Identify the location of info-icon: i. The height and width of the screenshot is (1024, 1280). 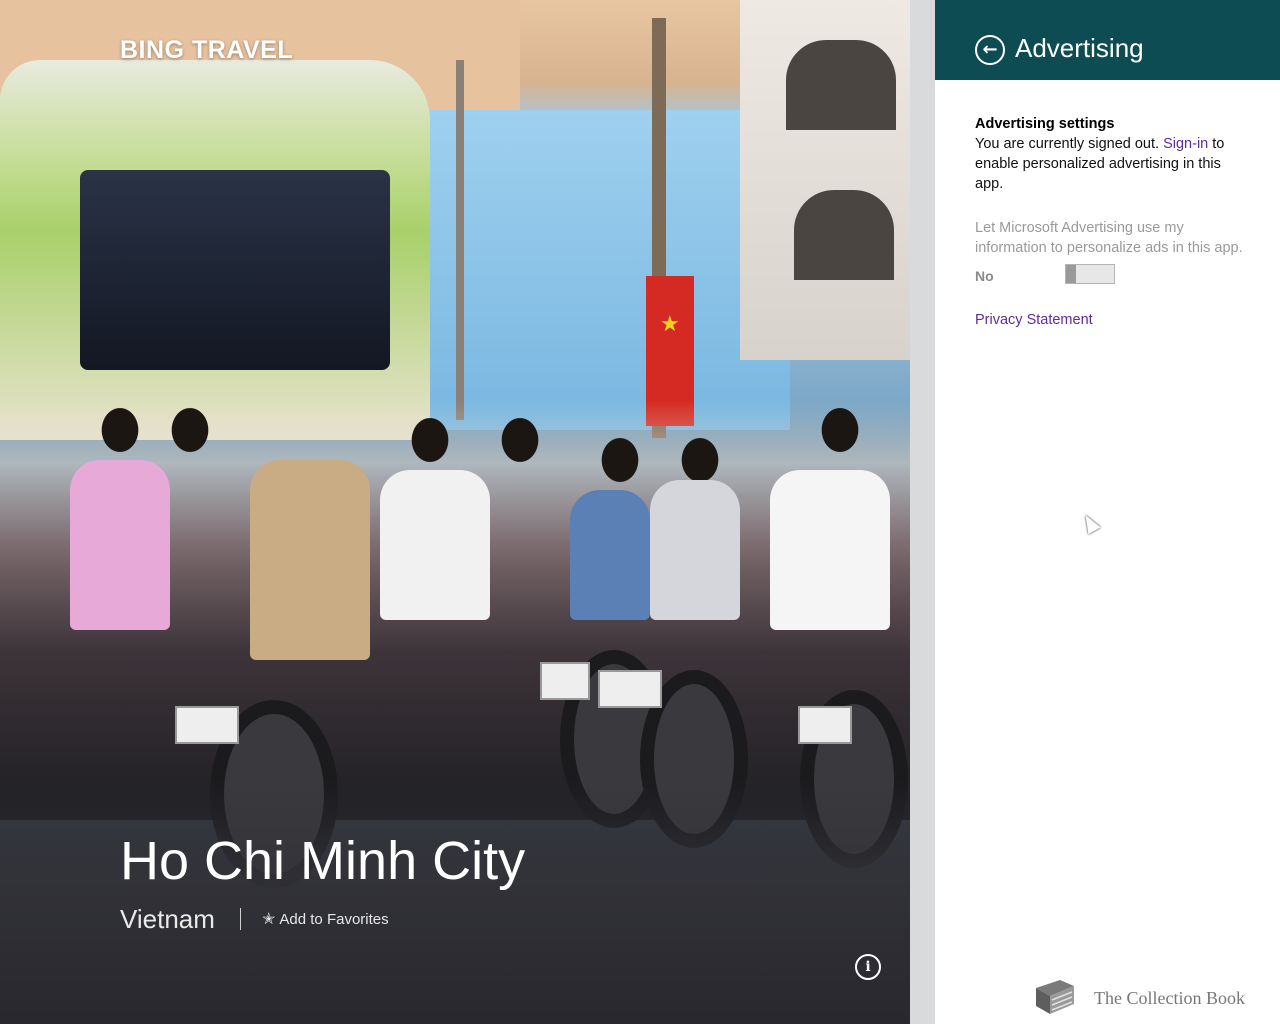
(868, 967).